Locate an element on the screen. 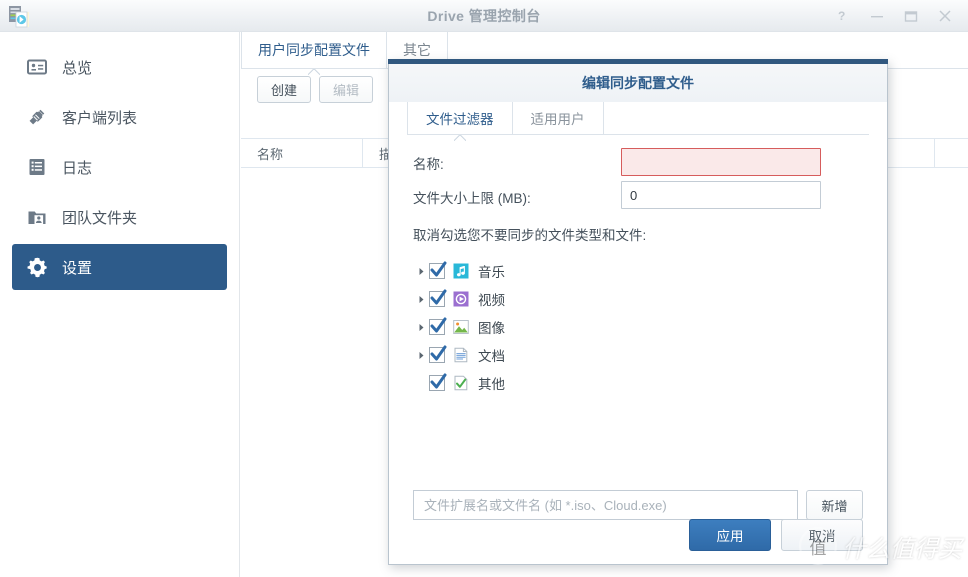 Image resolution: width=968 pixels, height=577 pixels. music-note-icon is located at coordinates (461, 271).